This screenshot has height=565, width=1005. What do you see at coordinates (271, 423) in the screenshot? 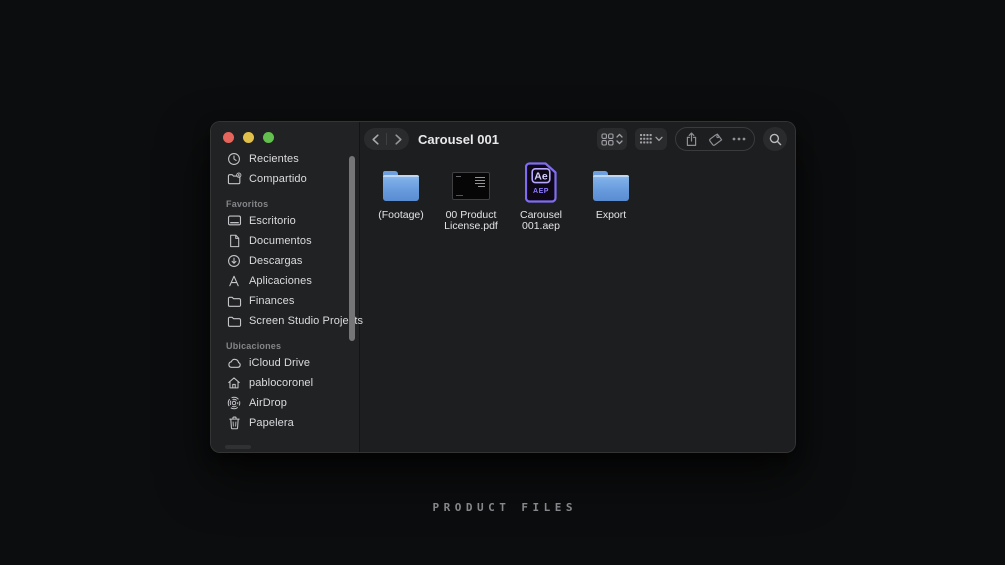
I see `sidebar-item-label: Papelera` at bounding box center [271, 423].